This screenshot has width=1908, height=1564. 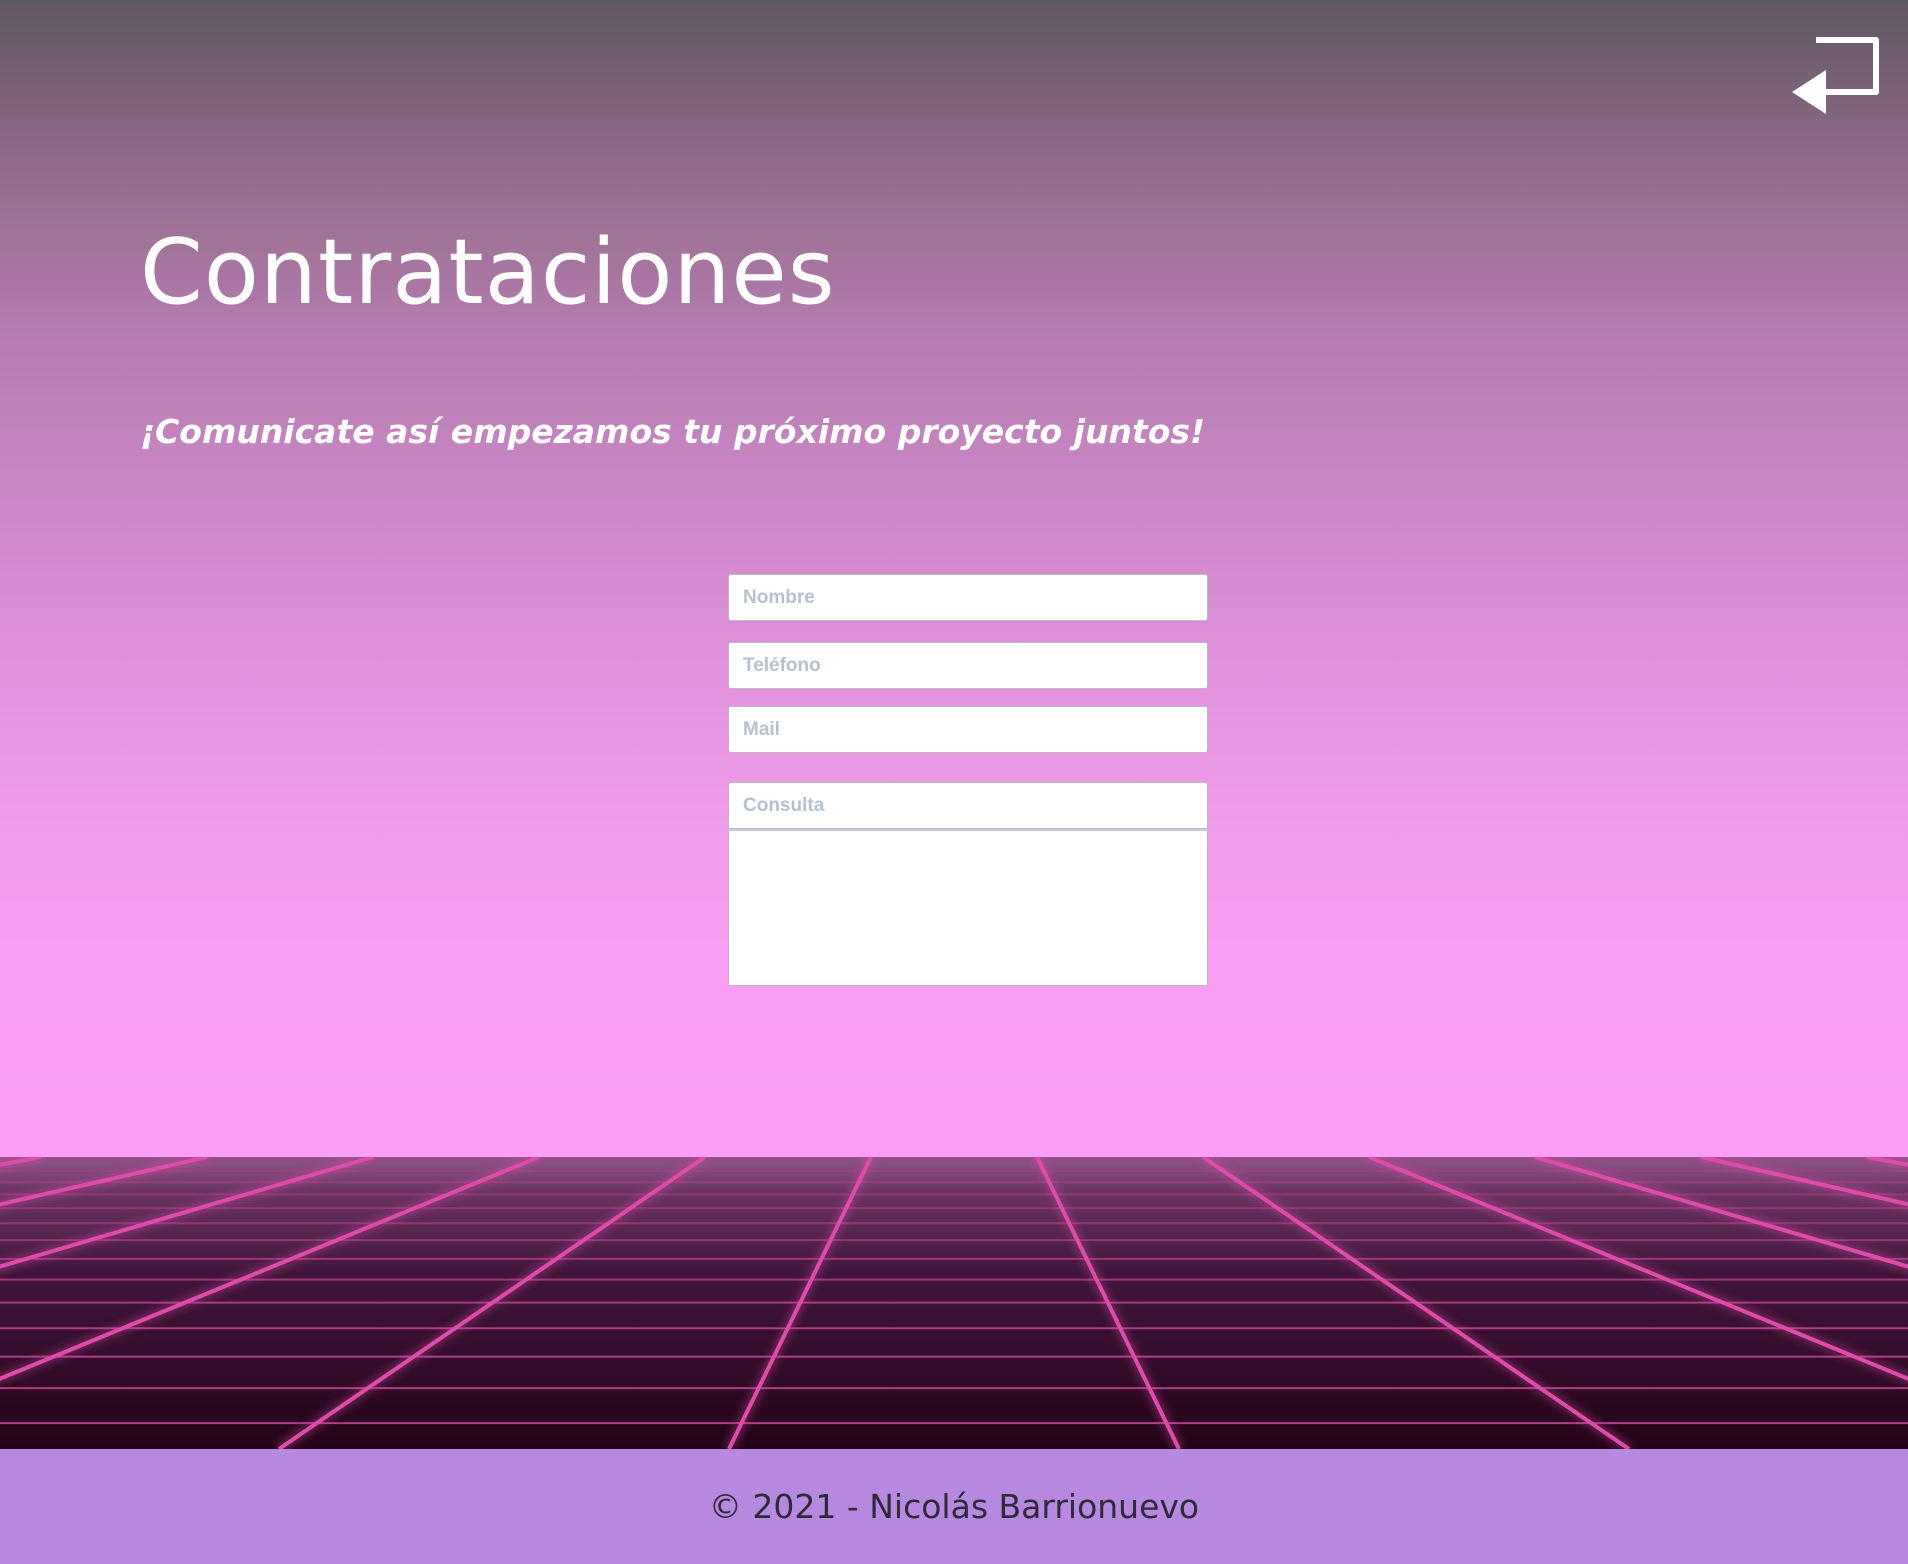 I want to click on consulta-input, so click(x=968, y=805).